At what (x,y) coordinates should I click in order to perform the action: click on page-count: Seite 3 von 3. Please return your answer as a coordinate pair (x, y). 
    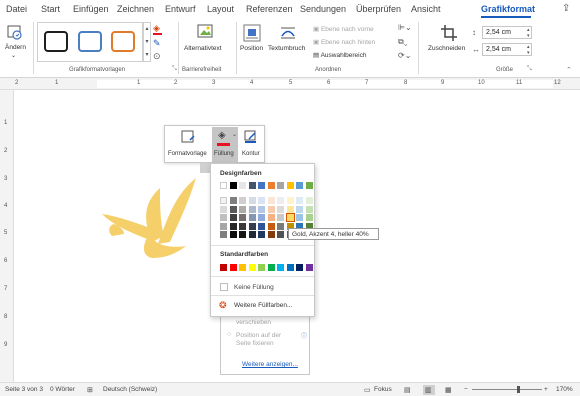
    Looking at the image, I should click on (24, 389).